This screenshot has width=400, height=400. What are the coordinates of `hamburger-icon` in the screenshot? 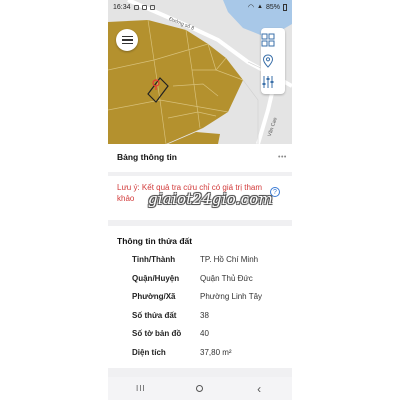 It's located at (127, 40).